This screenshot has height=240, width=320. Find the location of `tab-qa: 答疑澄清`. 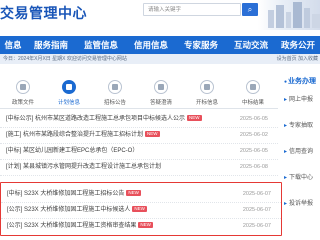

tab-qa: 答疑澄清 is located at coordinates (161, 90).